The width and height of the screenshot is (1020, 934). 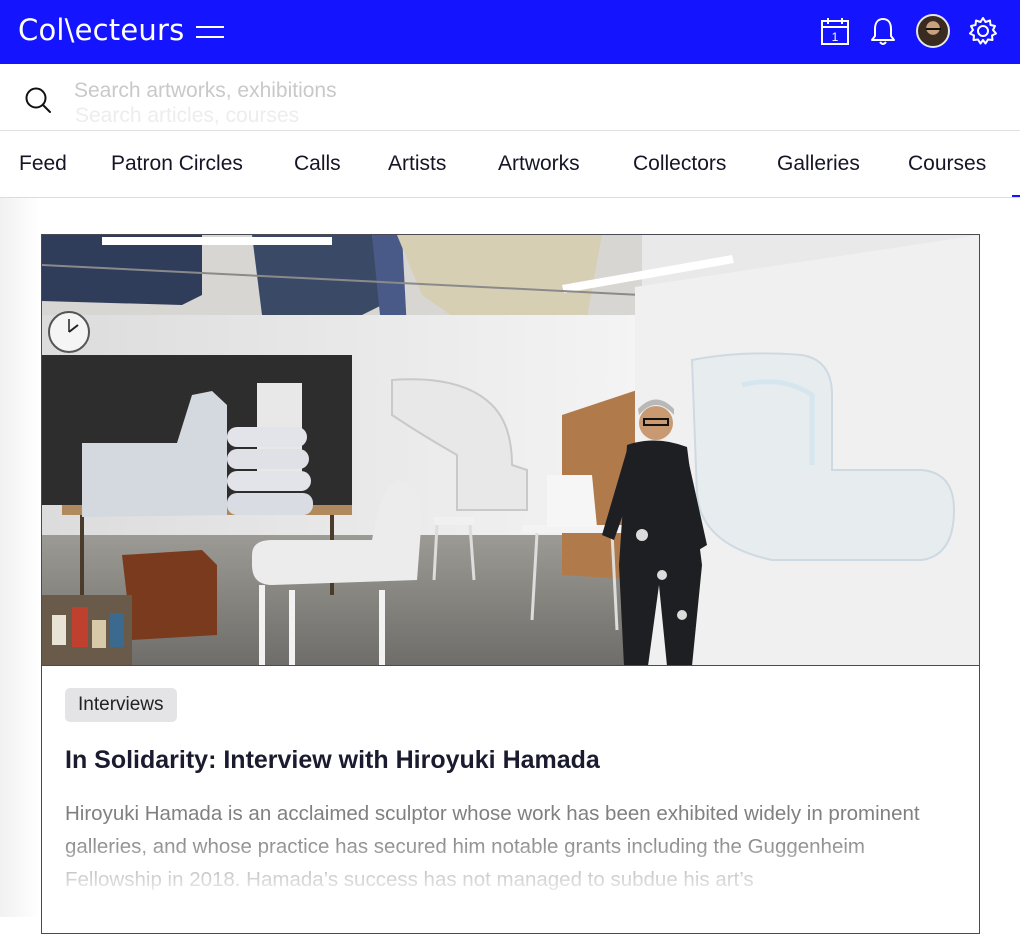 What do you see at coordinates (539, 164) in the screenshot?
I see `nav-item-artworks: Artworks` at bounding box center [539, 164].